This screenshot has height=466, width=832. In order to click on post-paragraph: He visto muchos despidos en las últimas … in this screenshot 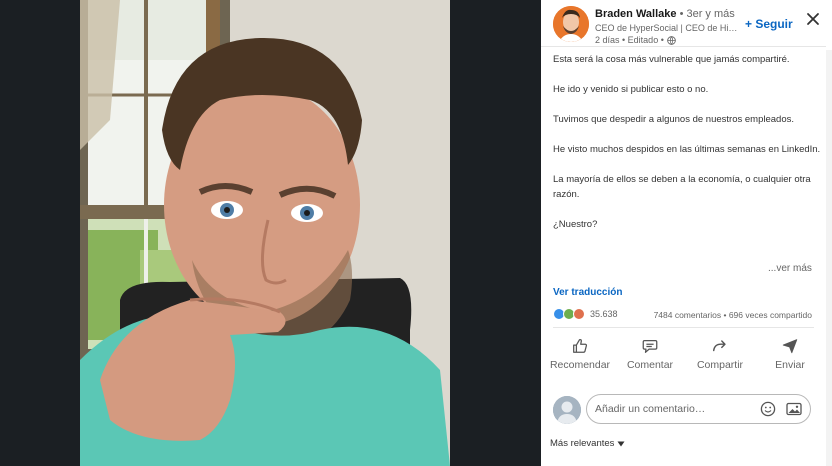, I will do `click(687, 149)`.